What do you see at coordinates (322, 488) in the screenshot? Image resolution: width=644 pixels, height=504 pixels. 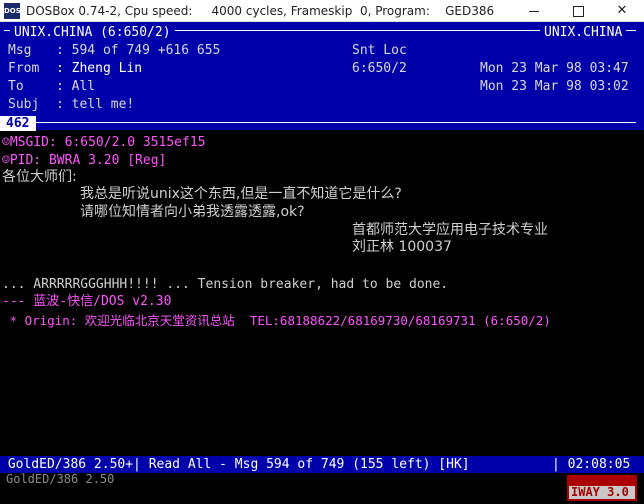 I see `bottom-row: GoldED/386 2.50 IWAY 3.0` at bounding box center [322, 488].